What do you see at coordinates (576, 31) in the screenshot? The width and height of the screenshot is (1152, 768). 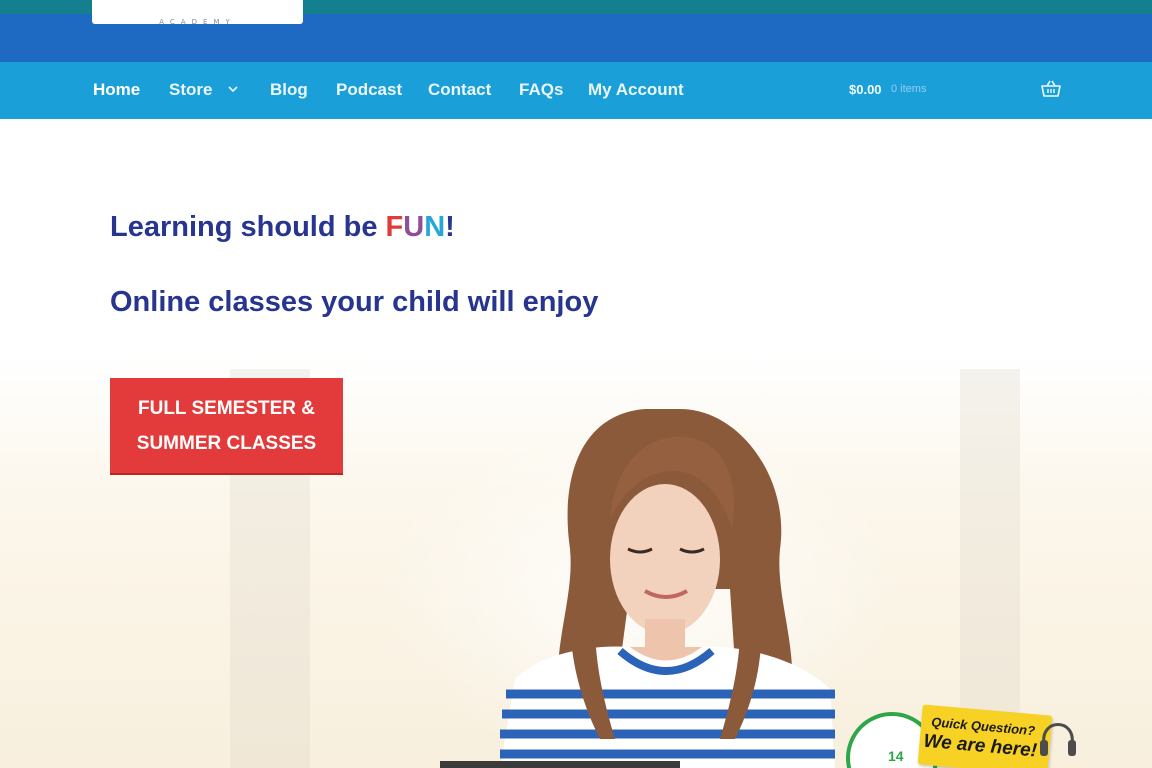 I see `site-header: ACADEMY` at bounding box center [576, 31].